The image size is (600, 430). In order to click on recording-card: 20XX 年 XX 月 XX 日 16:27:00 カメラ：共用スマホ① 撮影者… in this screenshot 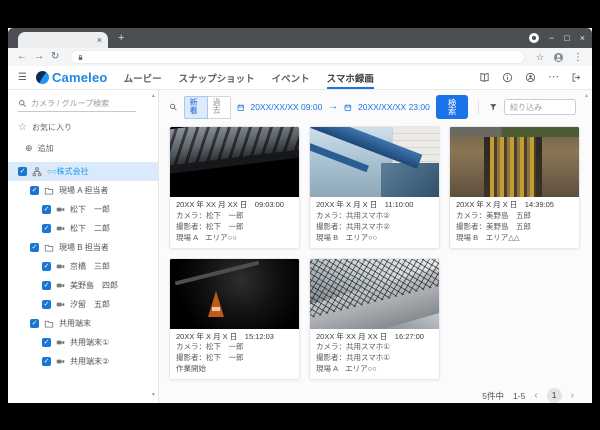, I will do `click(374, 318)`.